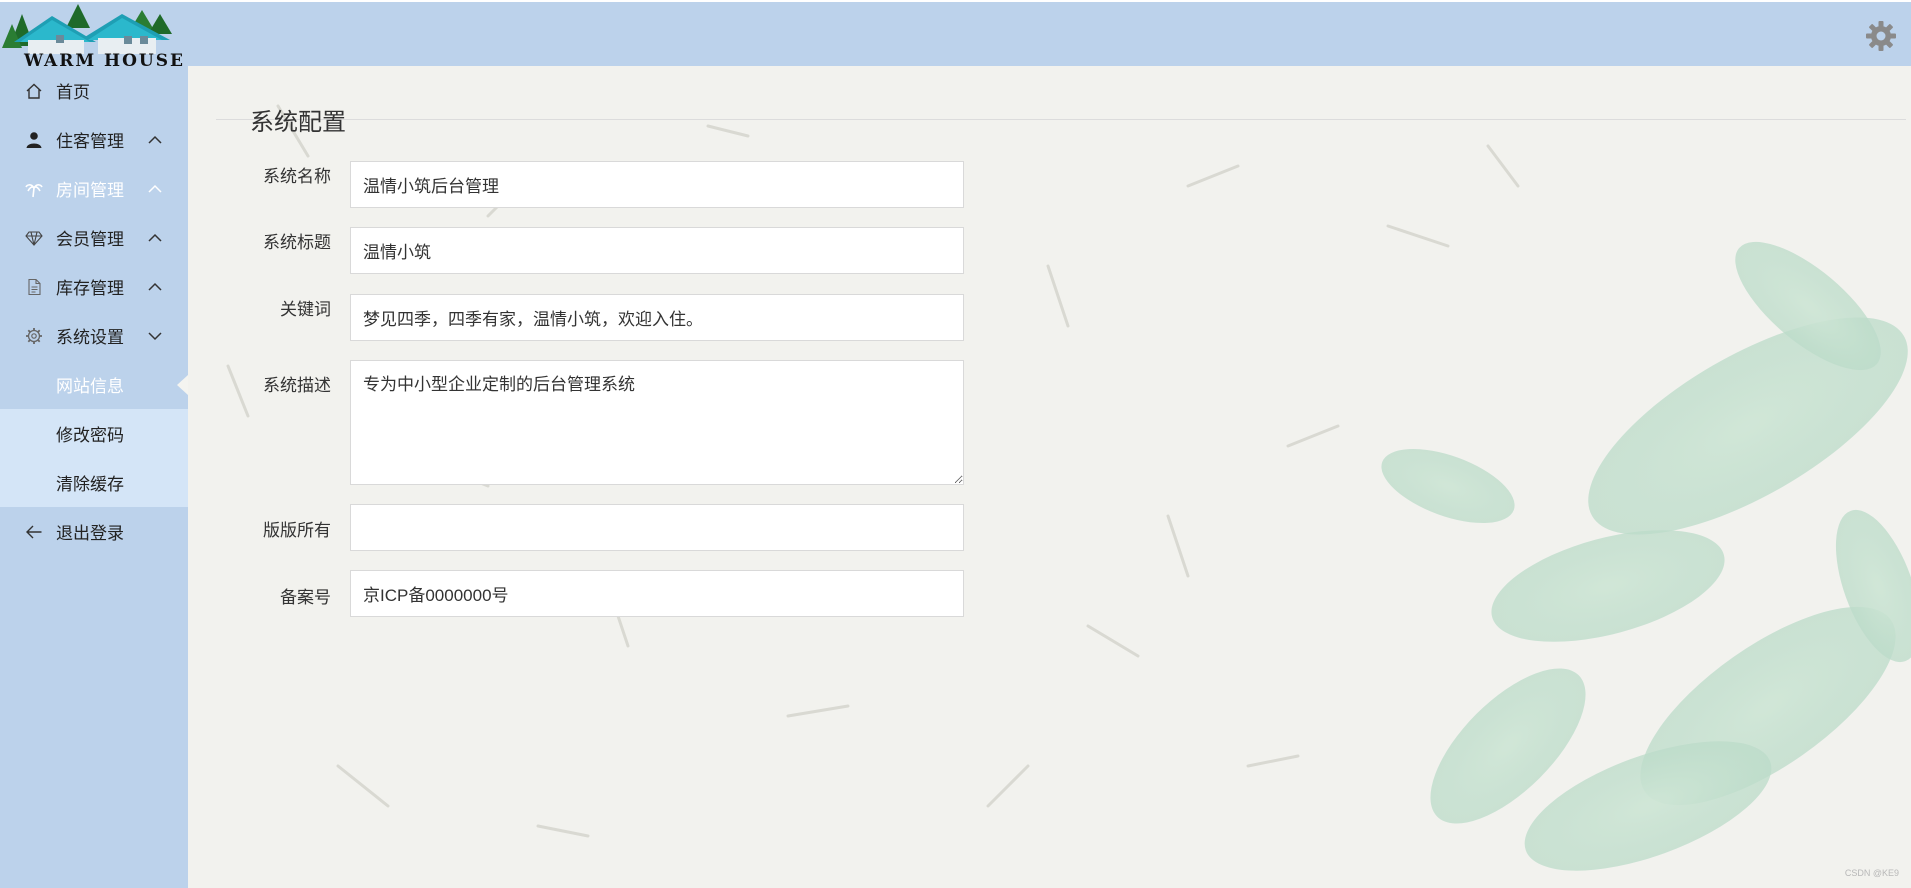 The height and width of the screenshot is (888, 1911). What do you see at coordinates (90, 239) in the screenshot?
I see `sidebar-item-label: 会员管理` at bounding box center [90, 239].